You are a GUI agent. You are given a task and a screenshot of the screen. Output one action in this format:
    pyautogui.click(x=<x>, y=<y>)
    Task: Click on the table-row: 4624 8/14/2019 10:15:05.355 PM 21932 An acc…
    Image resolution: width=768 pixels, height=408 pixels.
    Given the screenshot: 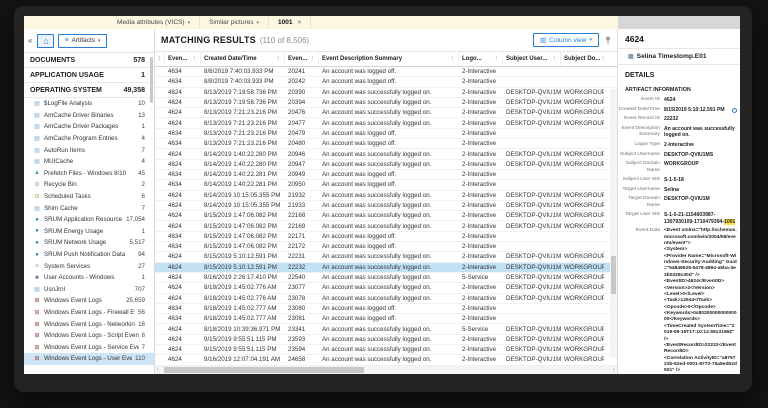 What is the action you would take?
    pyautogui.click(x=386, y=196)
    